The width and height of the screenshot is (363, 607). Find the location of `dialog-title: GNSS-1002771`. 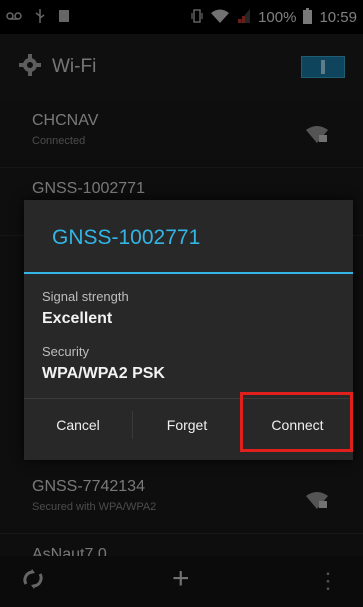

dialog-title: GNSS-1002771 is located at coordinates (126, 237).